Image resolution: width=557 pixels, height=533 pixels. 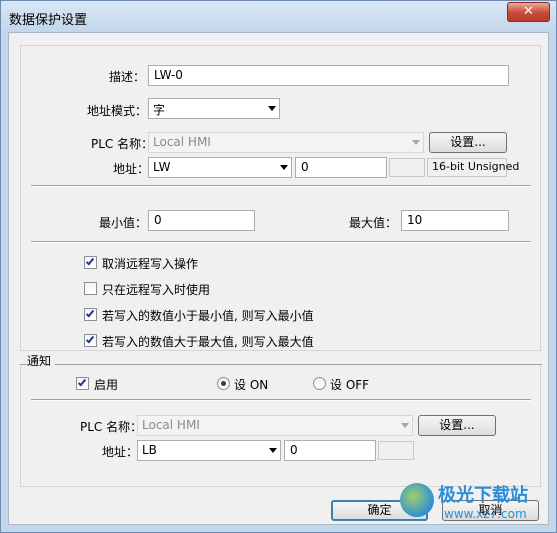 What do you see at coordinates (319, 383) in the screenshot?
I see `notify-off-radio` at bounding box center [319, 383].